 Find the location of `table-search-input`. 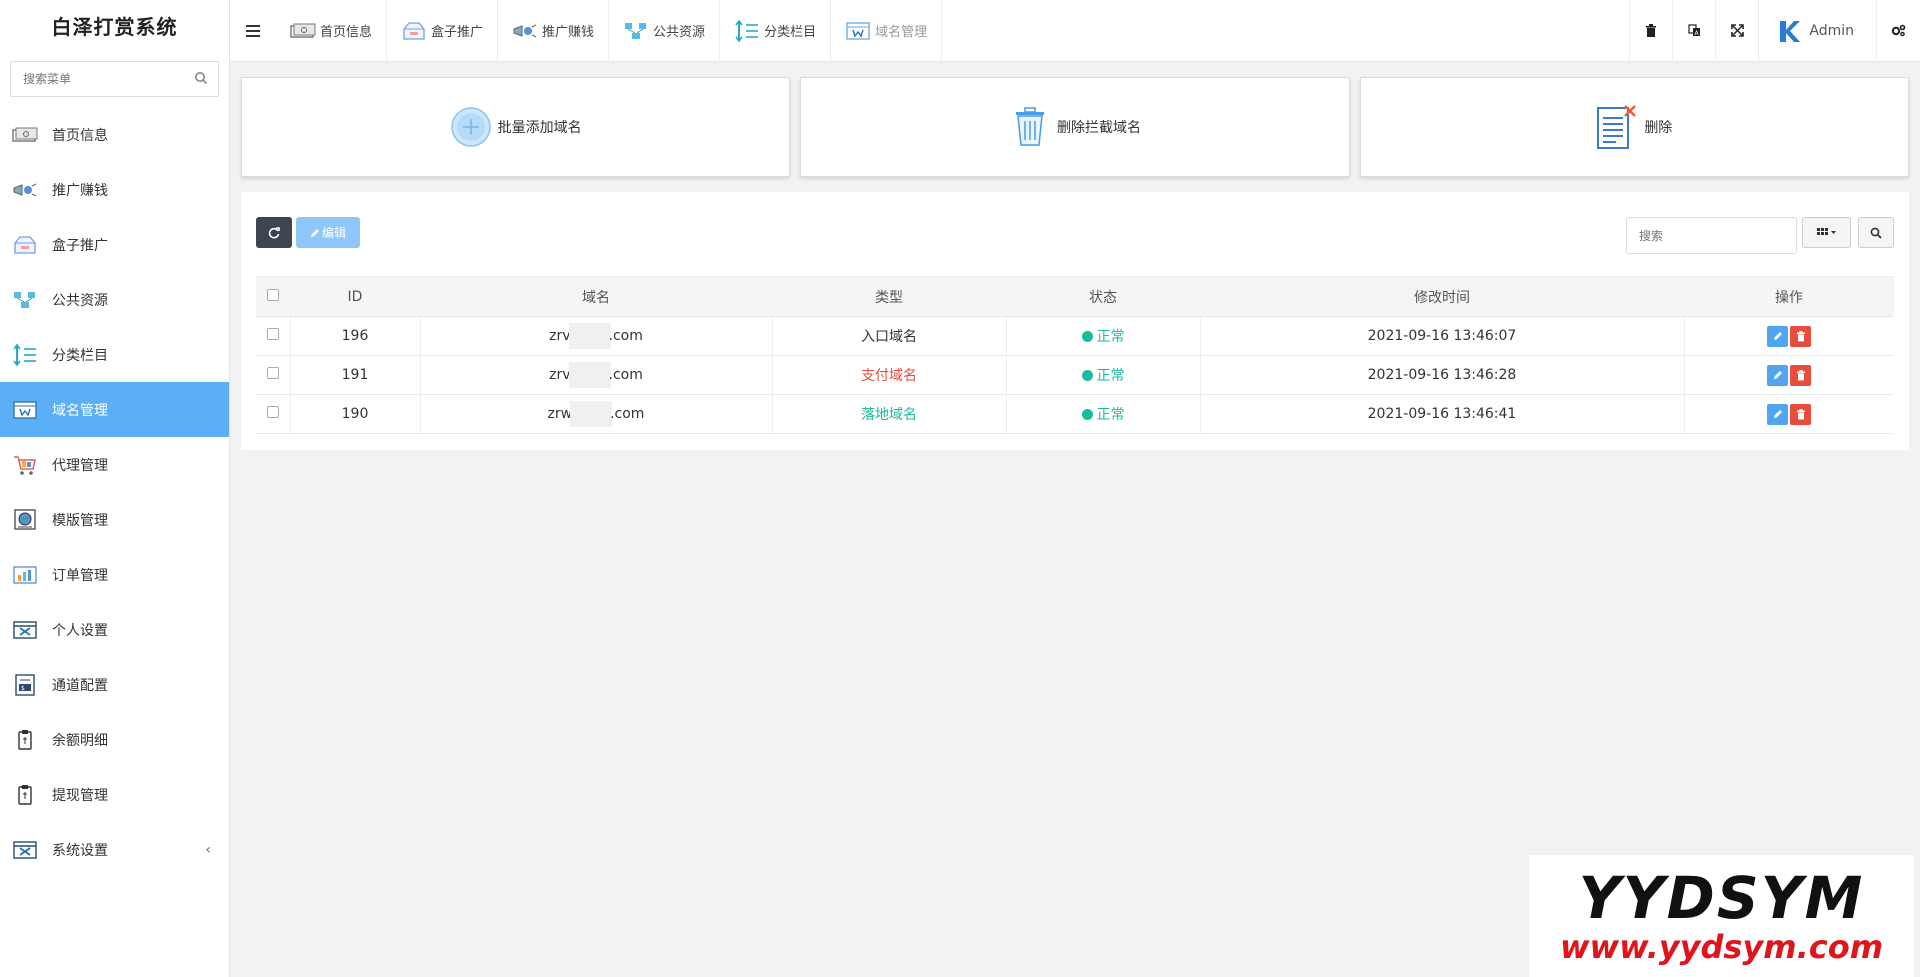

table-search-input is located at coordinates (1711, 235).